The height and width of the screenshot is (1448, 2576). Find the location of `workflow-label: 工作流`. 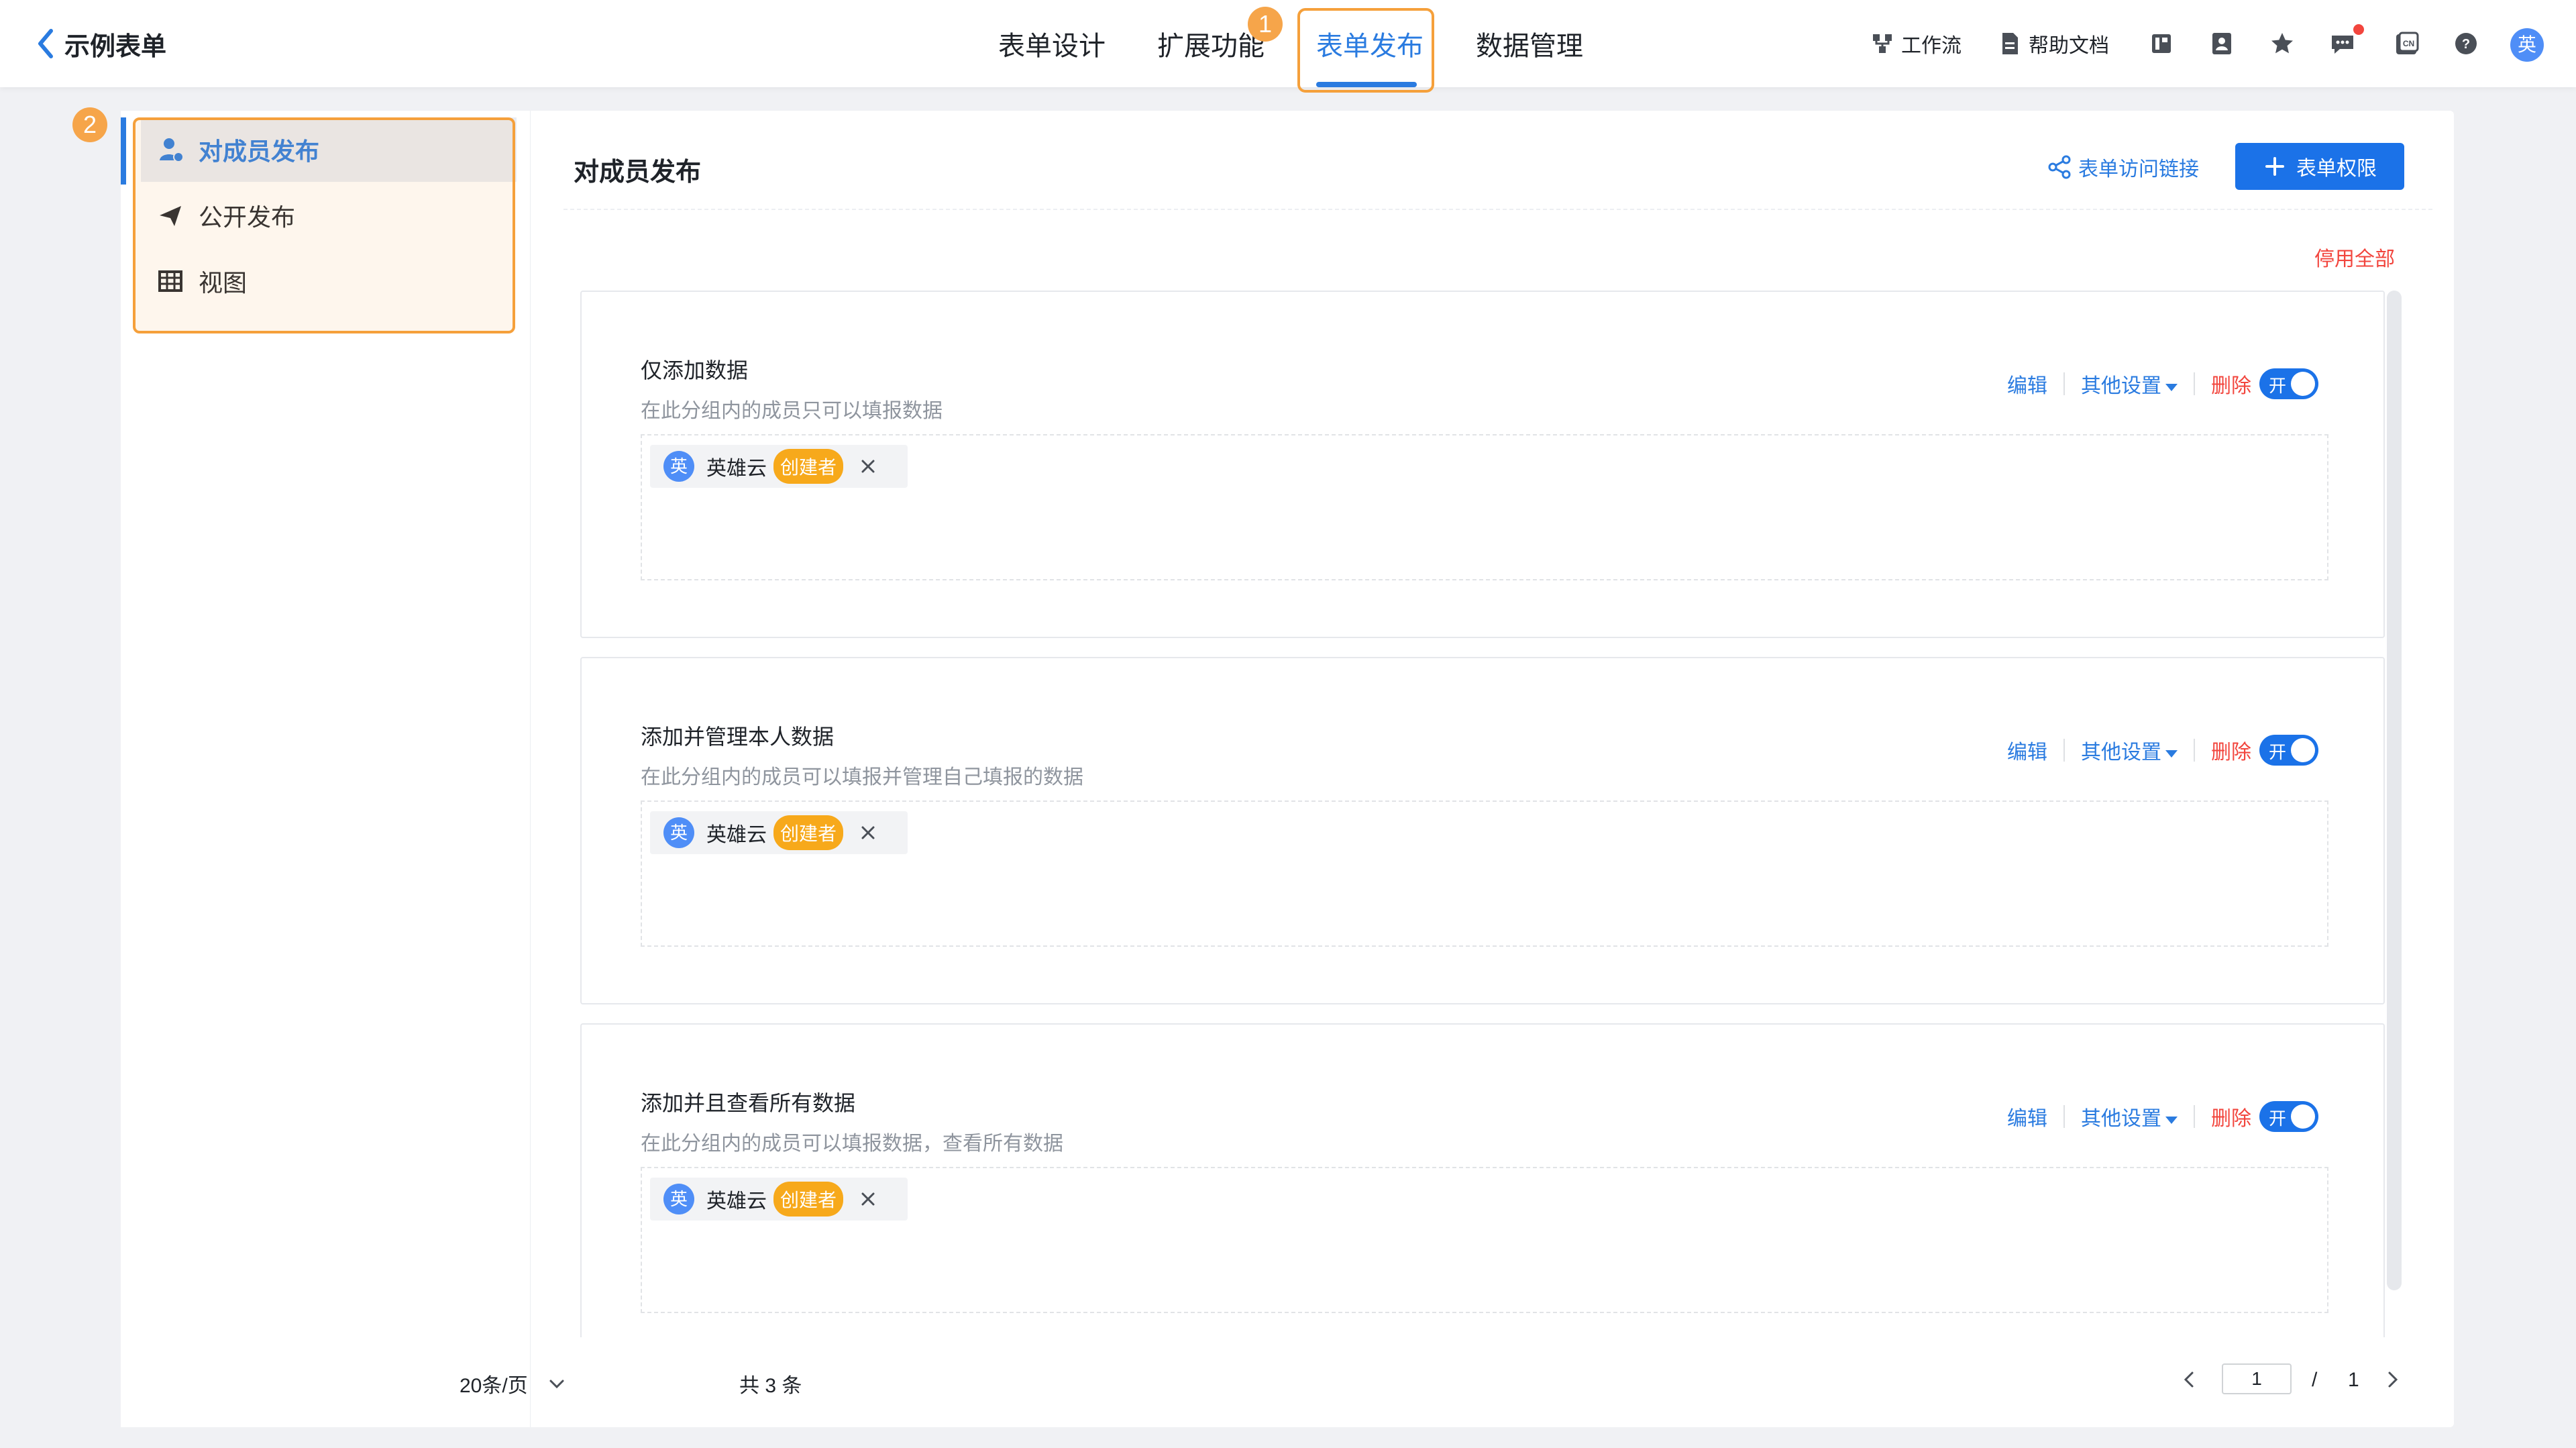

workflow-label: 工作流 is located at coordinates (1931, 46).